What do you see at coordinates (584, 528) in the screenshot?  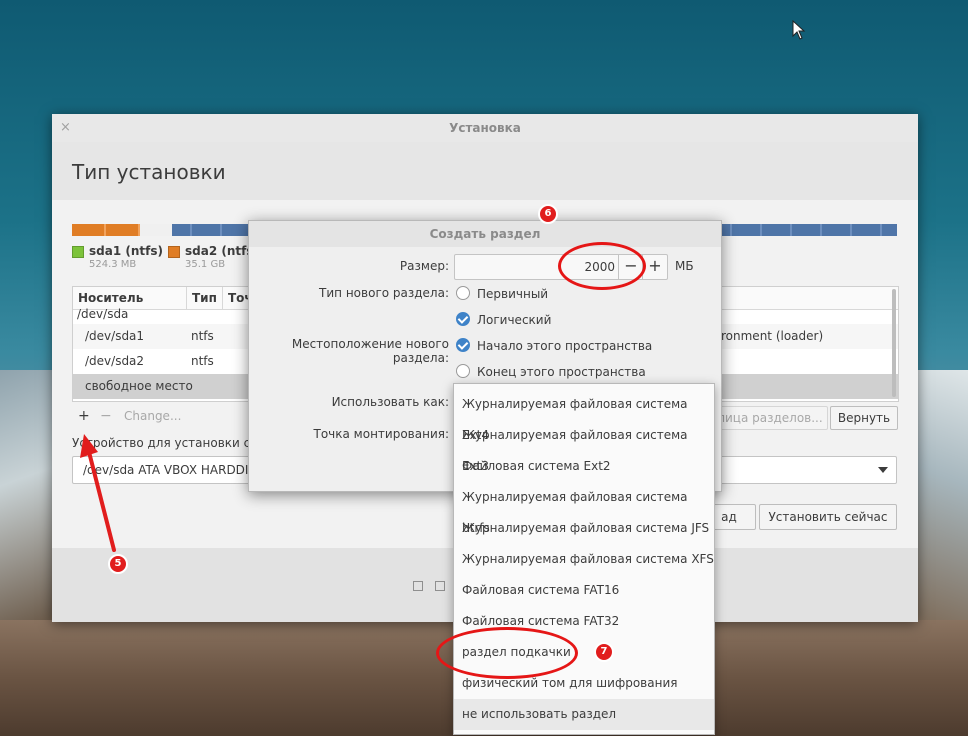 I see `menu-item-jfs: Журналируемая файловая система JFS` at bounding box center [584, 528].